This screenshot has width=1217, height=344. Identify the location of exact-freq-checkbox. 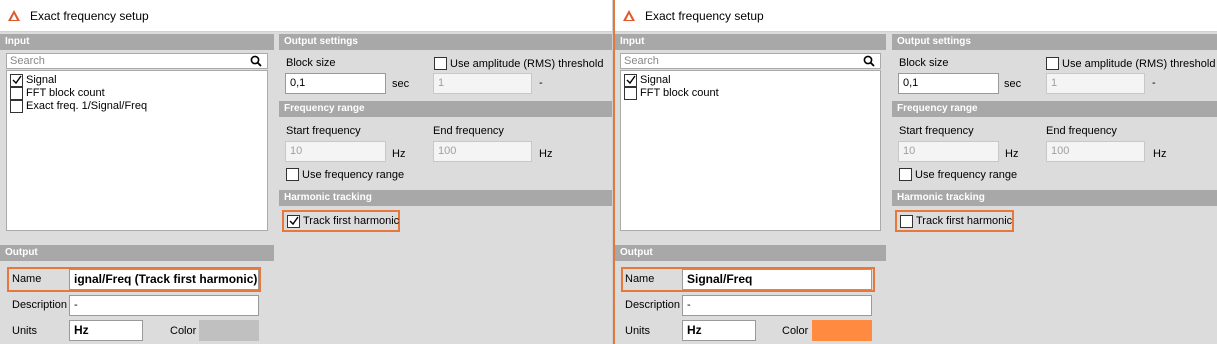
(16, 106).